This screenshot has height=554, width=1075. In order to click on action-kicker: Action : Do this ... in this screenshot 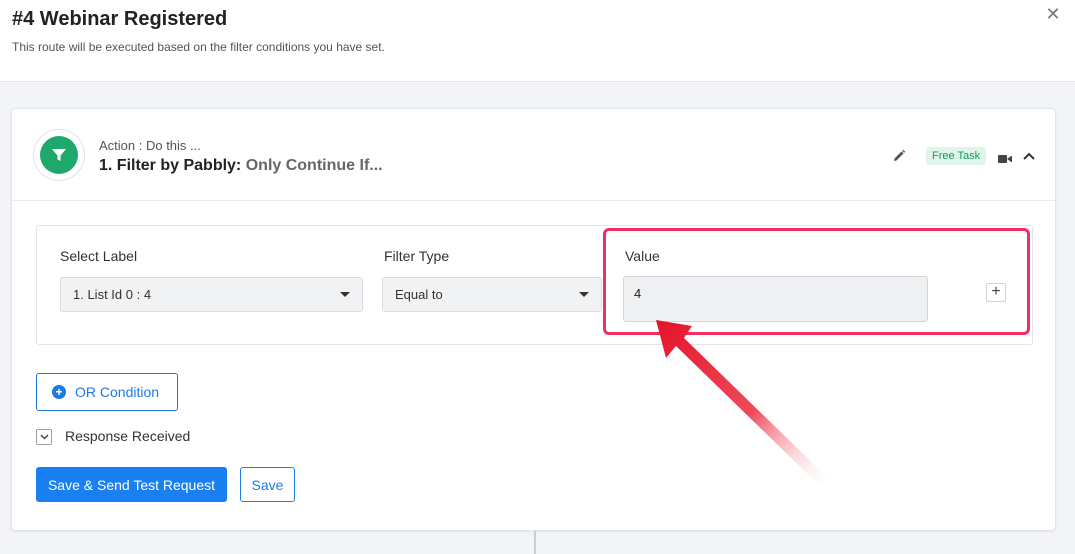, I will do `click(150, 145)`.